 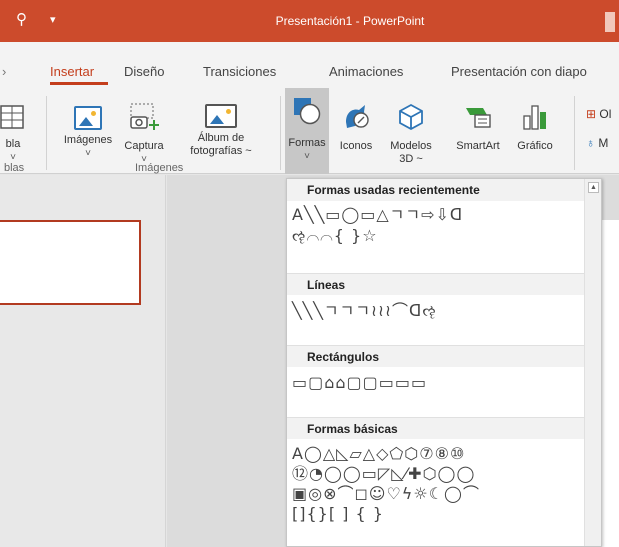 What do you see at coordinates (338, 514) in the screenshot?
I see `shape-row-basic-4: []{}[ ] { }` at bounding box center [338, 514].